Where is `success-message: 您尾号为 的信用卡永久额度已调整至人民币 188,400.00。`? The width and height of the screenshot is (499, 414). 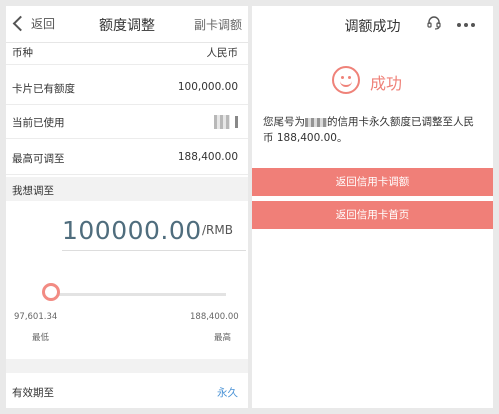
success-message: 您尾号为 的信用卡永久额度已调整至人民币 188,400.00。 is located at coordinates (373, 130).